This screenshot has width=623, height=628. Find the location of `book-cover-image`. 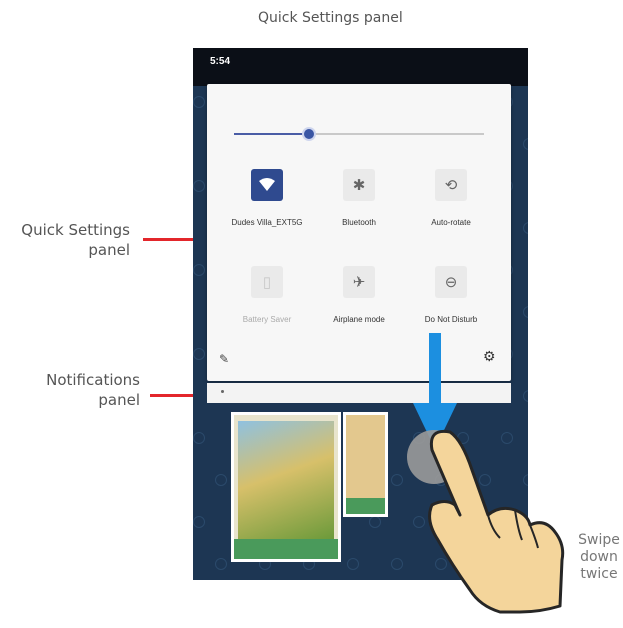

book-cover-image is located at coordinates (286, 487).